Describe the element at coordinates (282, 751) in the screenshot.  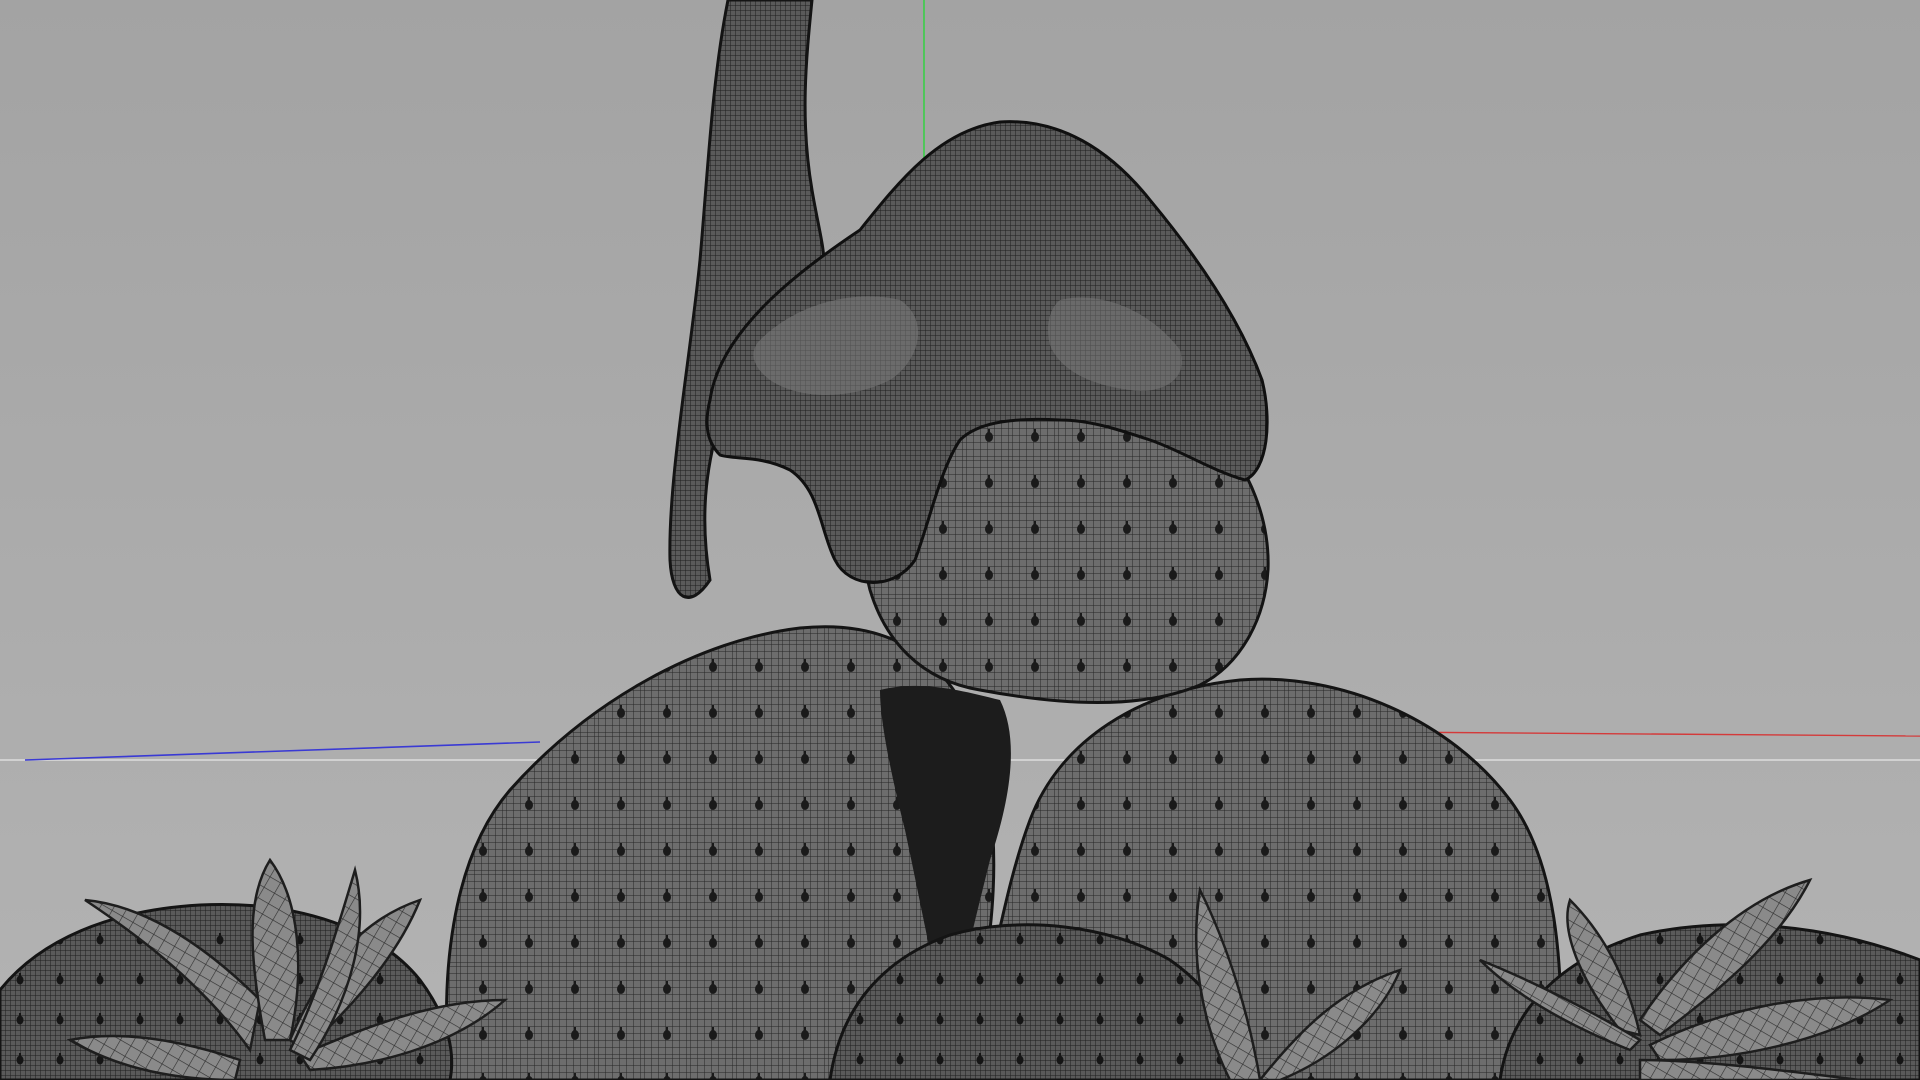
I see `z-axis-line` at that location.